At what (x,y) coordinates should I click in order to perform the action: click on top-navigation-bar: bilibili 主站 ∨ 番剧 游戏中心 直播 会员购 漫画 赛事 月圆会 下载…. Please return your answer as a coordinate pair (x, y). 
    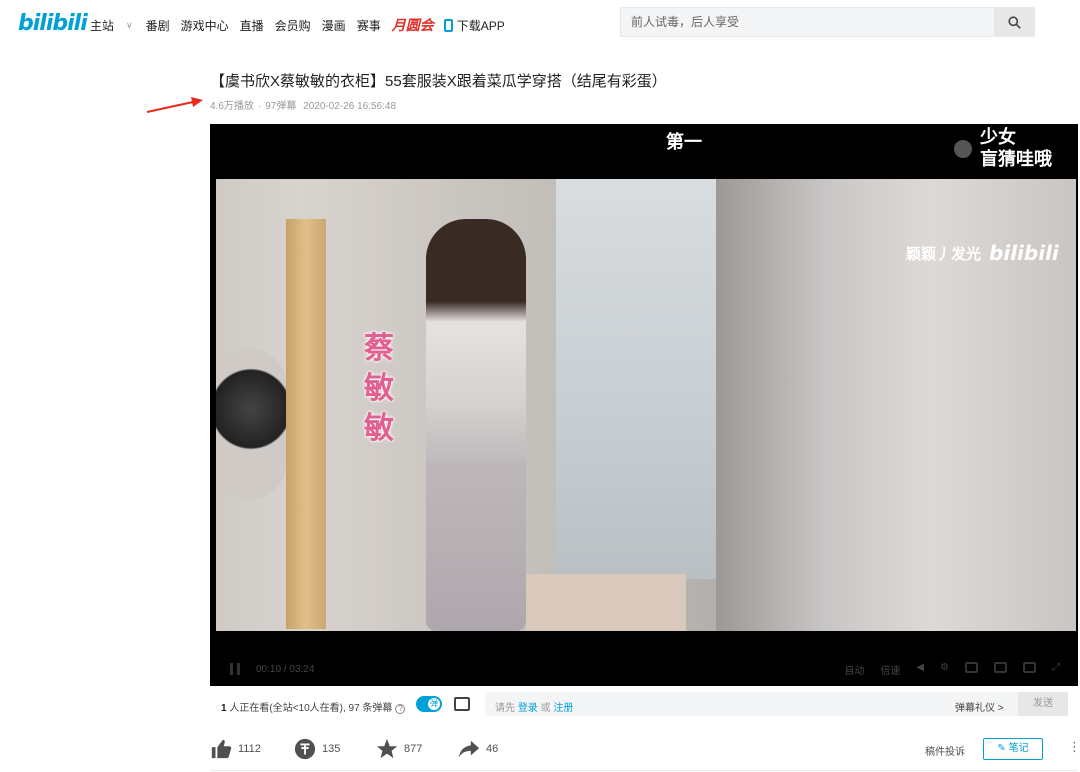
    Looking at the image, I should click on (540, 22).